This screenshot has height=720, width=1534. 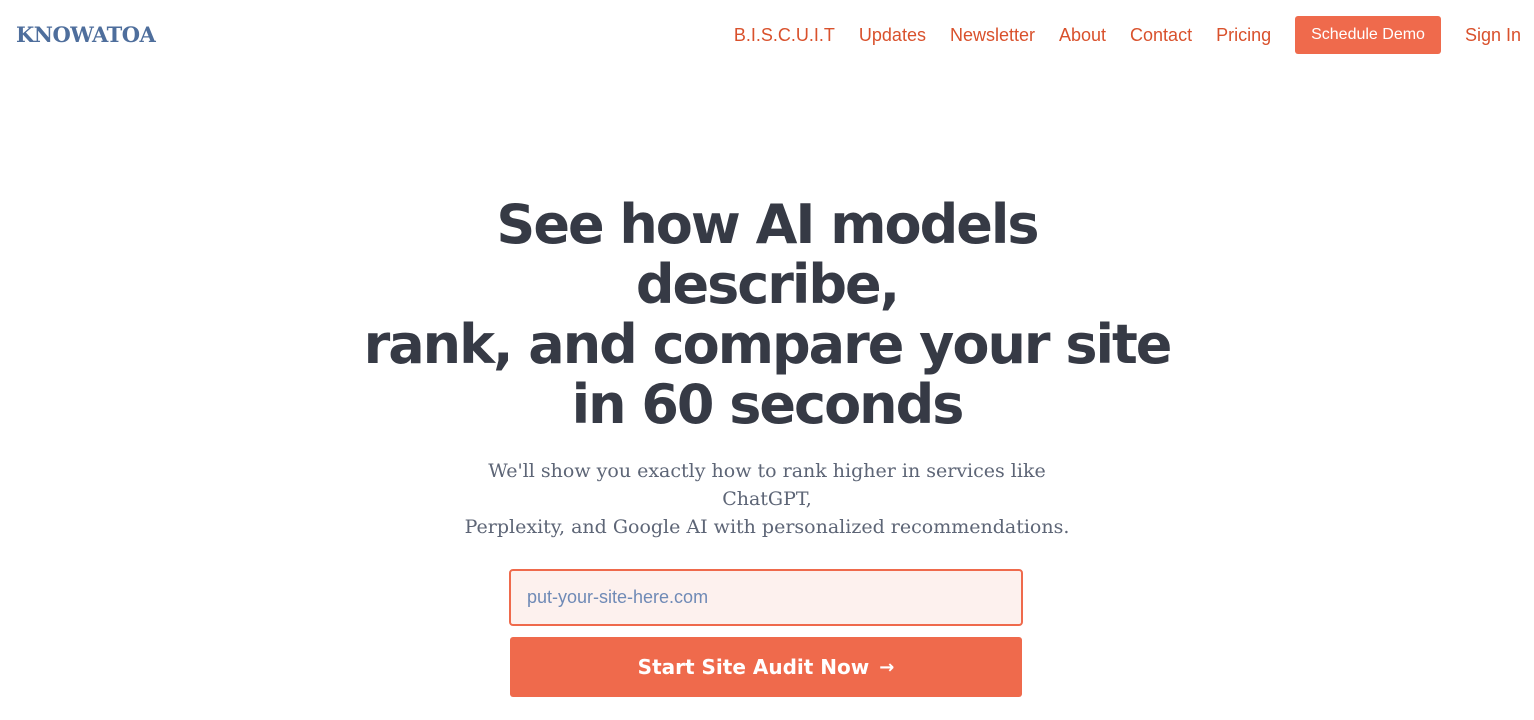 What do you see at coordinates (1493, 35) in the screenshot?
I see `sign-in-link: Sign In` at bounding box center [1493, 35].